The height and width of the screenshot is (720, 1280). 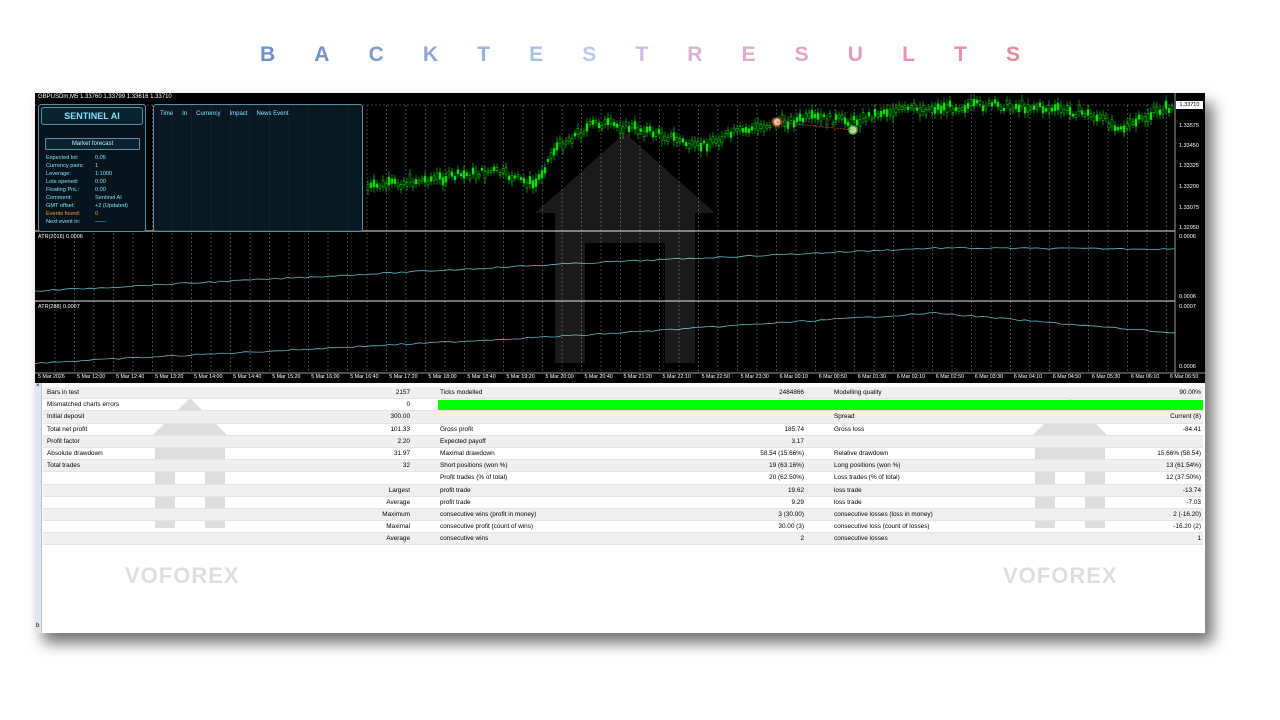 What do you see at coordinates (1187, 367) in the screenshot?
I see `atr-288-bottom-value: 0.0006` at bounding box center [1187, 367].